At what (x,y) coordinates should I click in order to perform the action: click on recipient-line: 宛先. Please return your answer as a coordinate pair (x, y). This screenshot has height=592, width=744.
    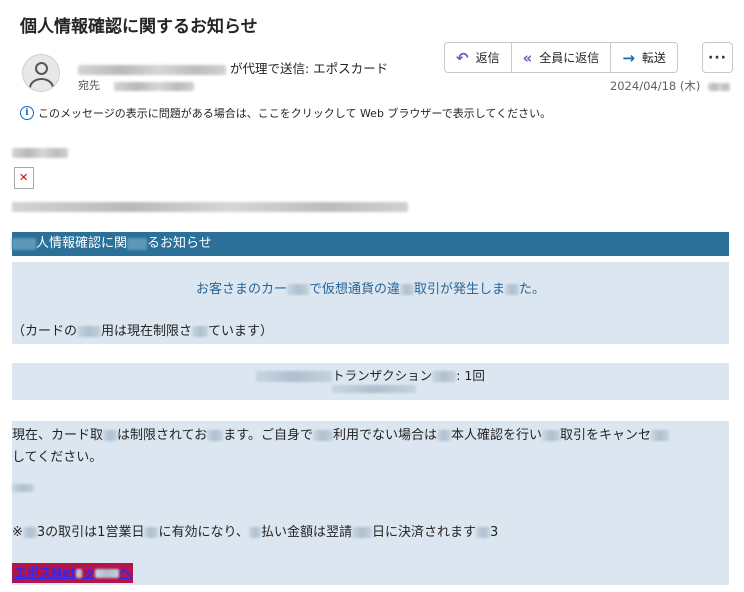
    Looking at the image, I should click on (136, 85).